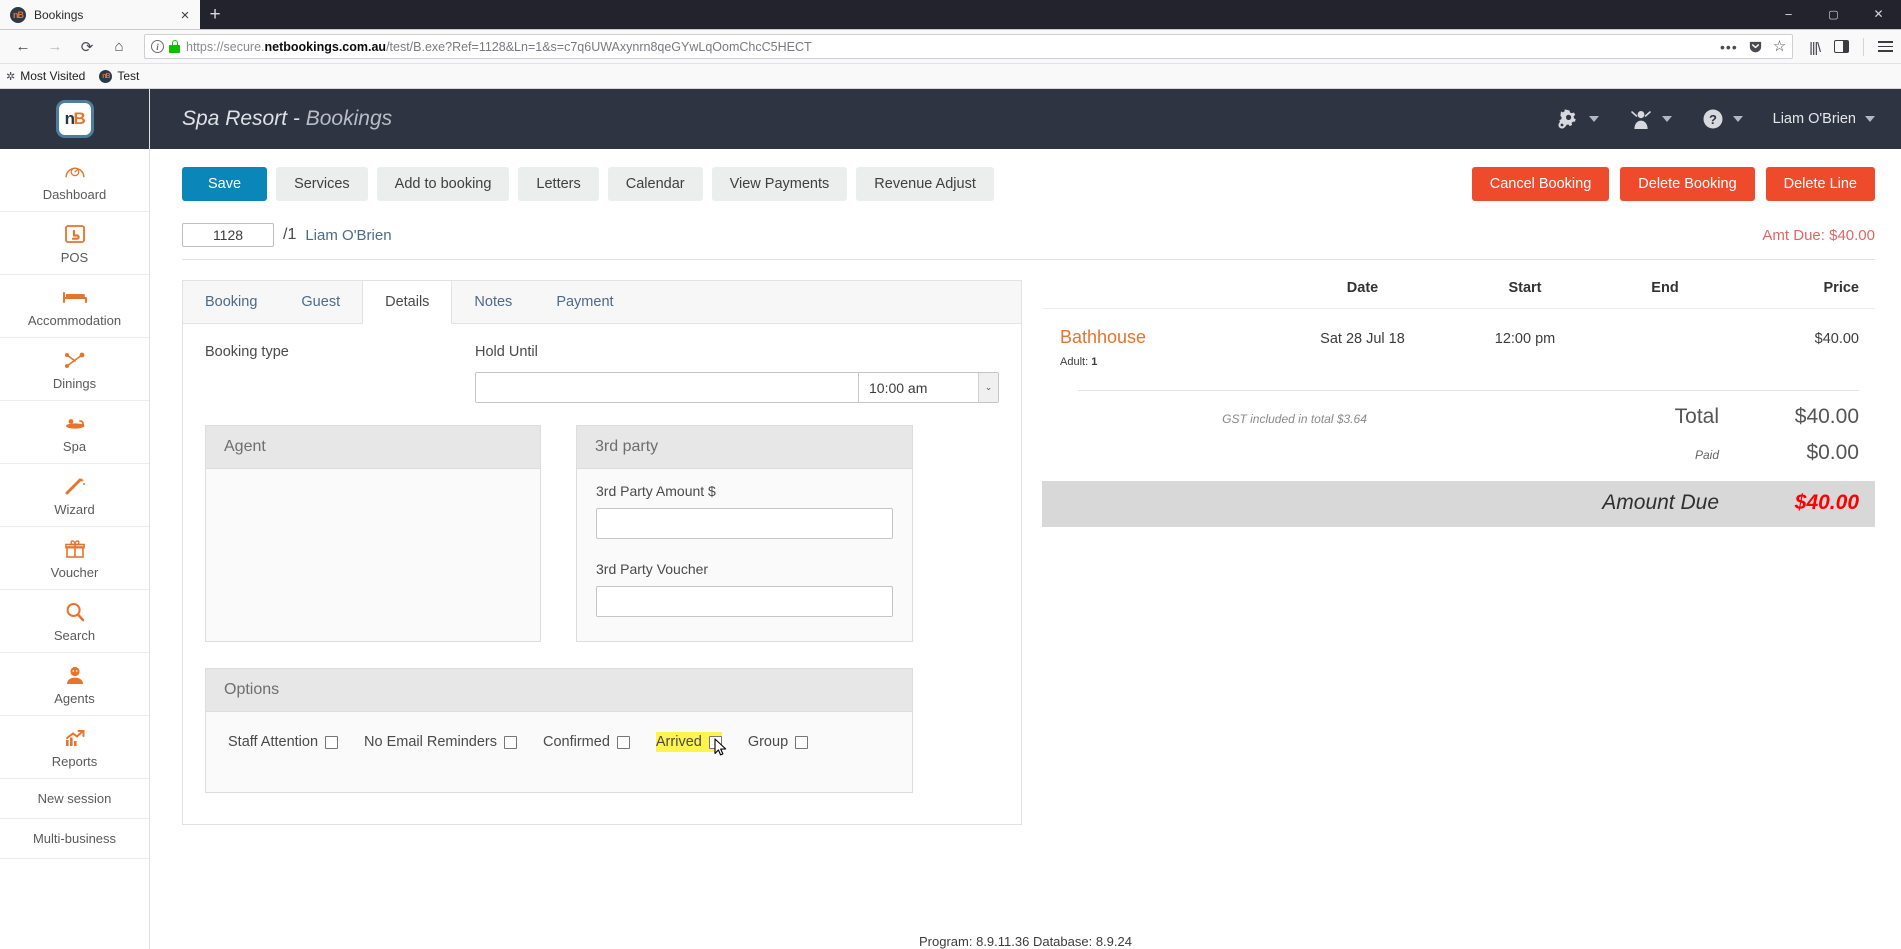  Describe the element at coordinates (691, 744) in the screenshot. I see `option-arrived: Arrived` at that location.